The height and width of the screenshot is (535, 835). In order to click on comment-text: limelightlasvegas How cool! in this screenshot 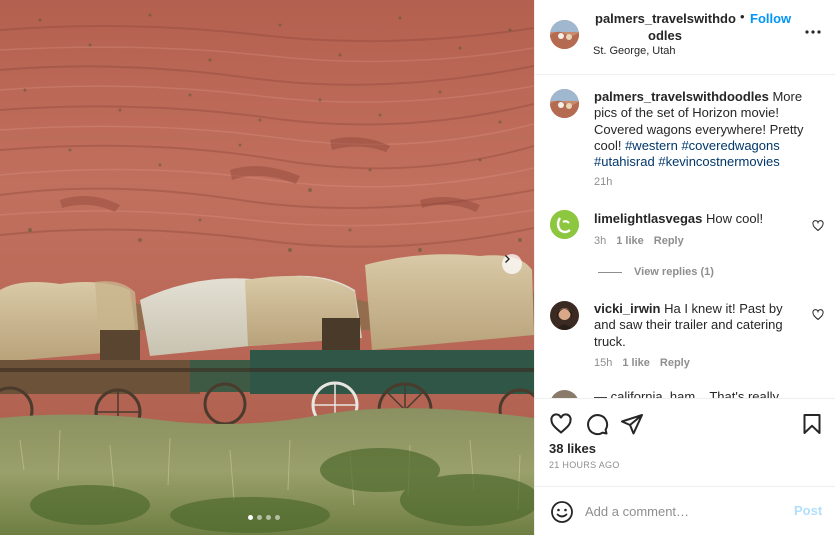, I will do `click(699, 219)`.